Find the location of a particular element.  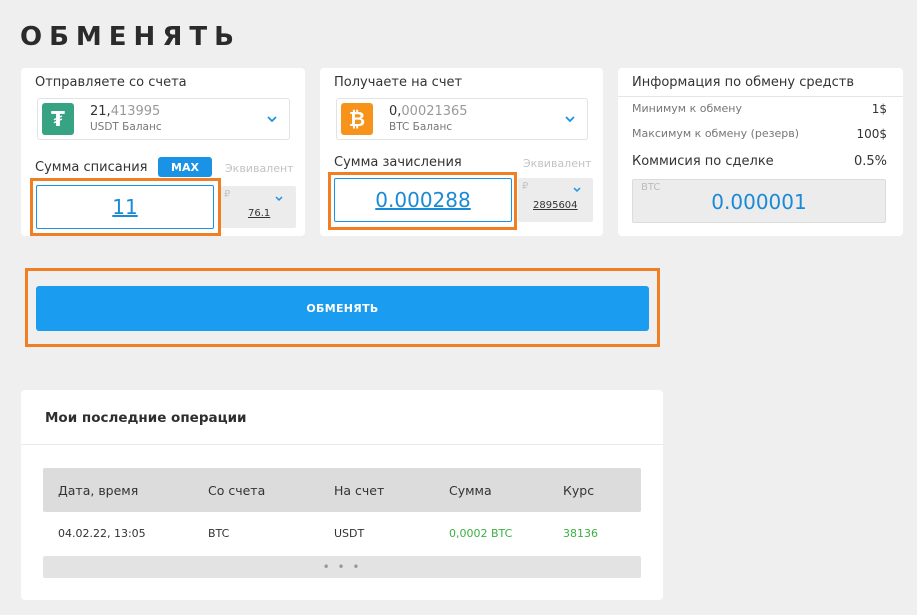

fee-amount-box: BTC 0.000001 is located at coordinates (759, 201).